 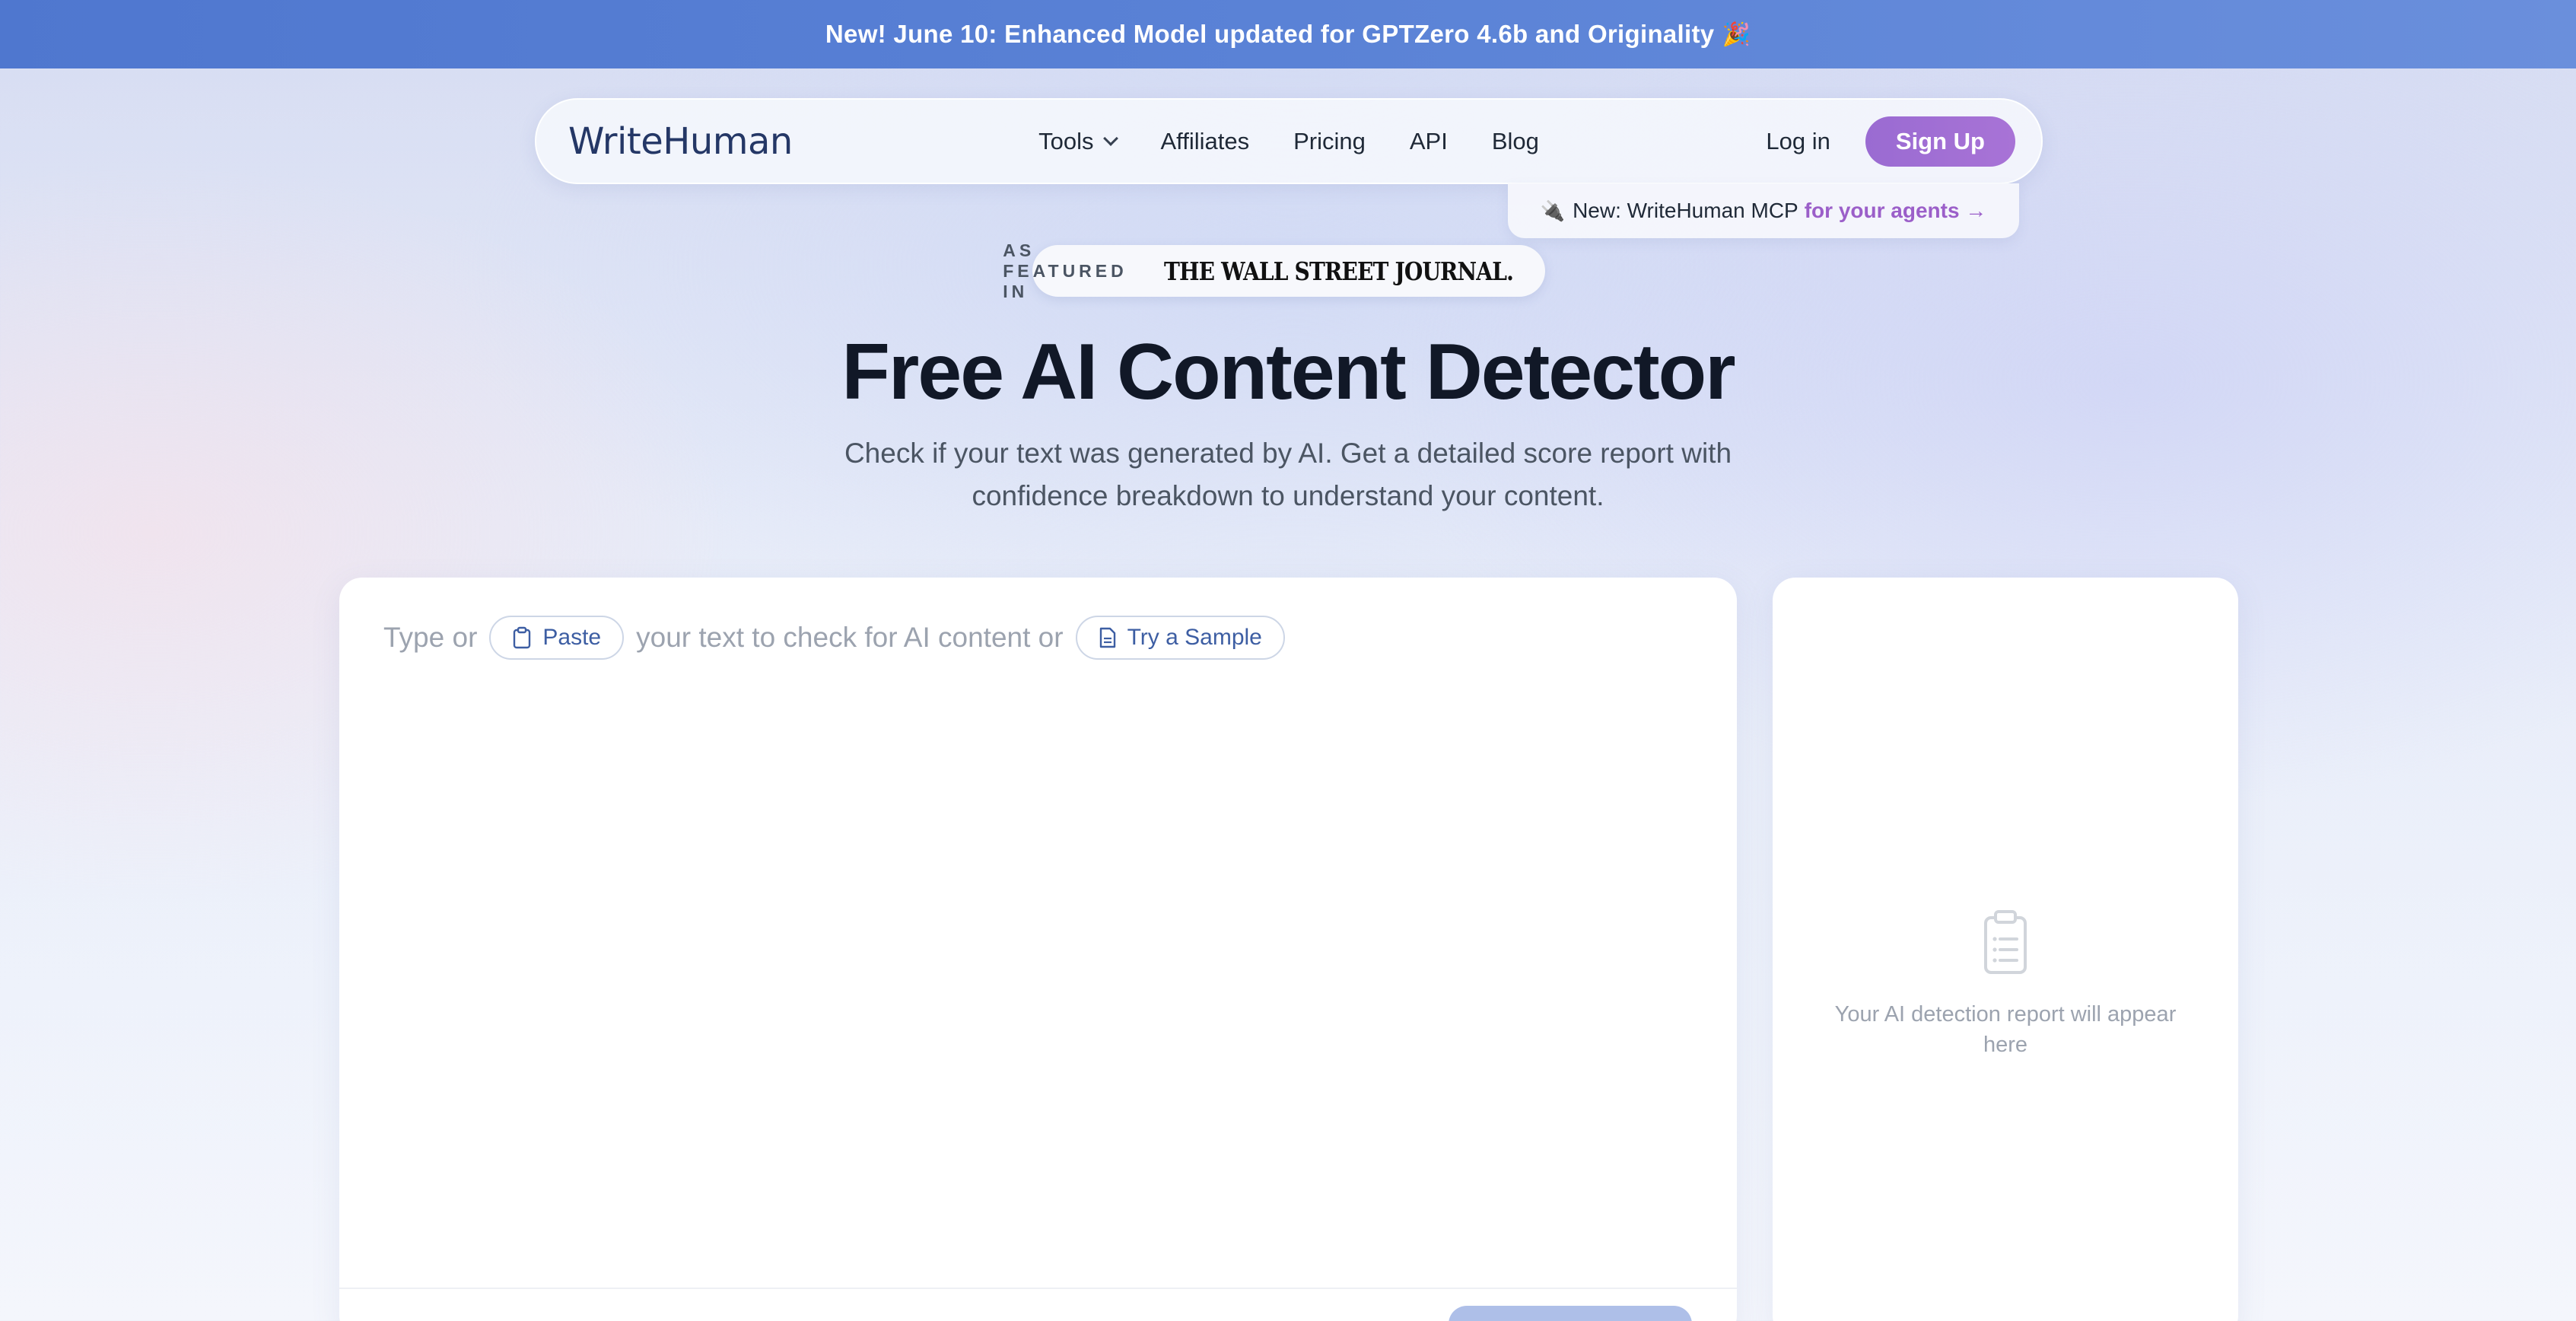 What do you see at coordinates (1288, 372) in the screenshot?
I see `page-title: Free AI Content Detector` at bounding box center [1288, 372].